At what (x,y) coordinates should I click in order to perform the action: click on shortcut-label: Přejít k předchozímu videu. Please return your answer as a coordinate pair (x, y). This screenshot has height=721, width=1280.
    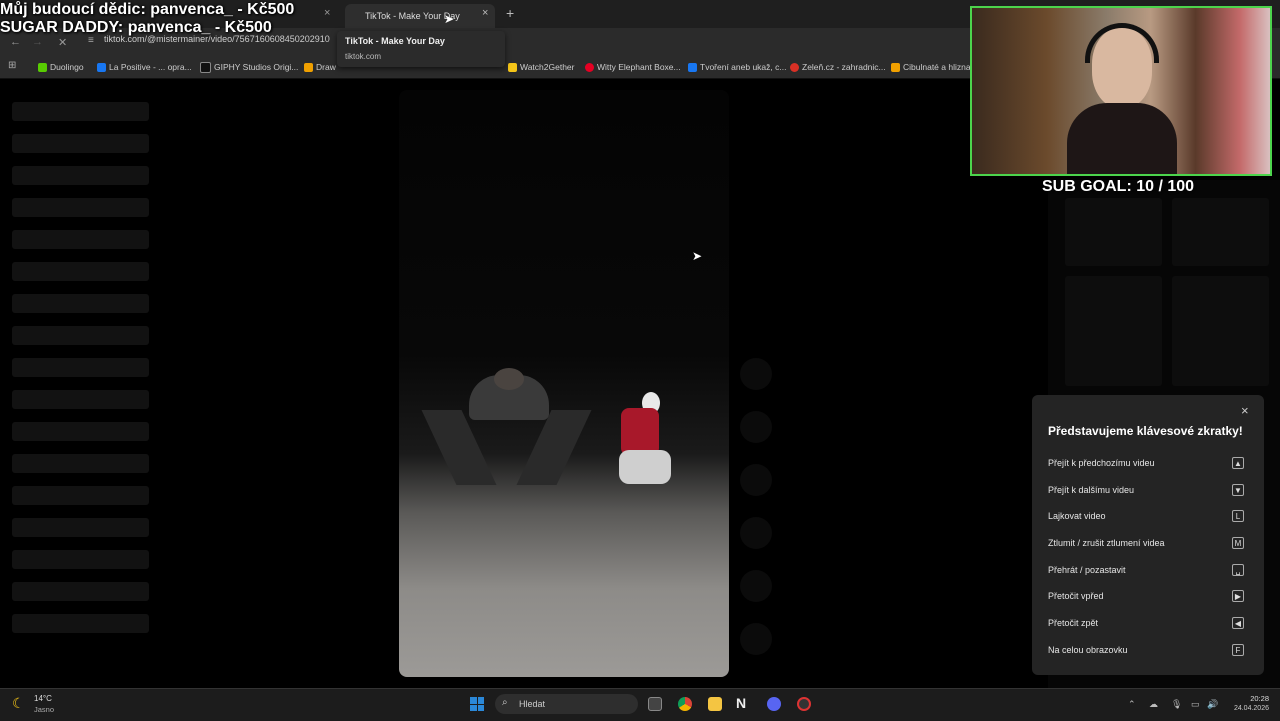
    Looking at the image, I should click on (1101, 463).